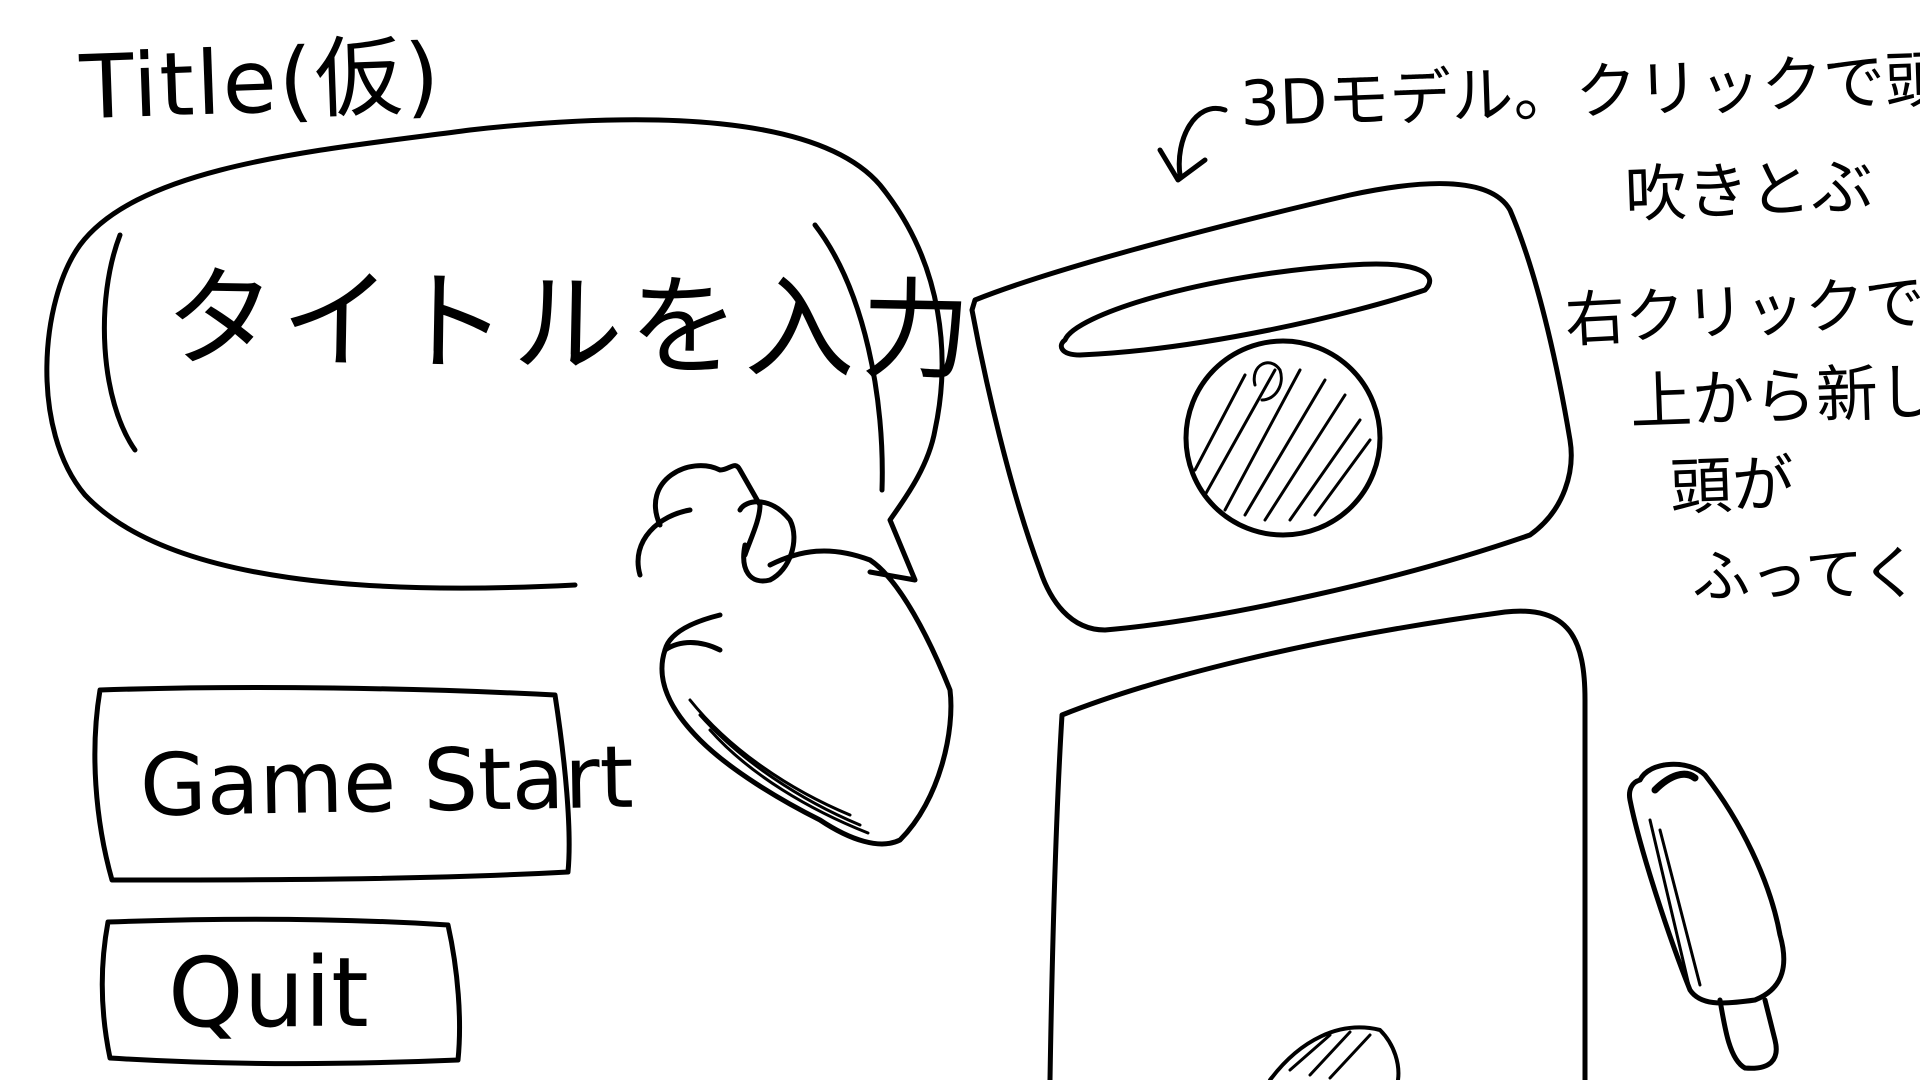 Image resolution: width=1920 pixels, height=1080 pixels. I want to click on right-click-note-line3: 頭が, so click(1732, 485).